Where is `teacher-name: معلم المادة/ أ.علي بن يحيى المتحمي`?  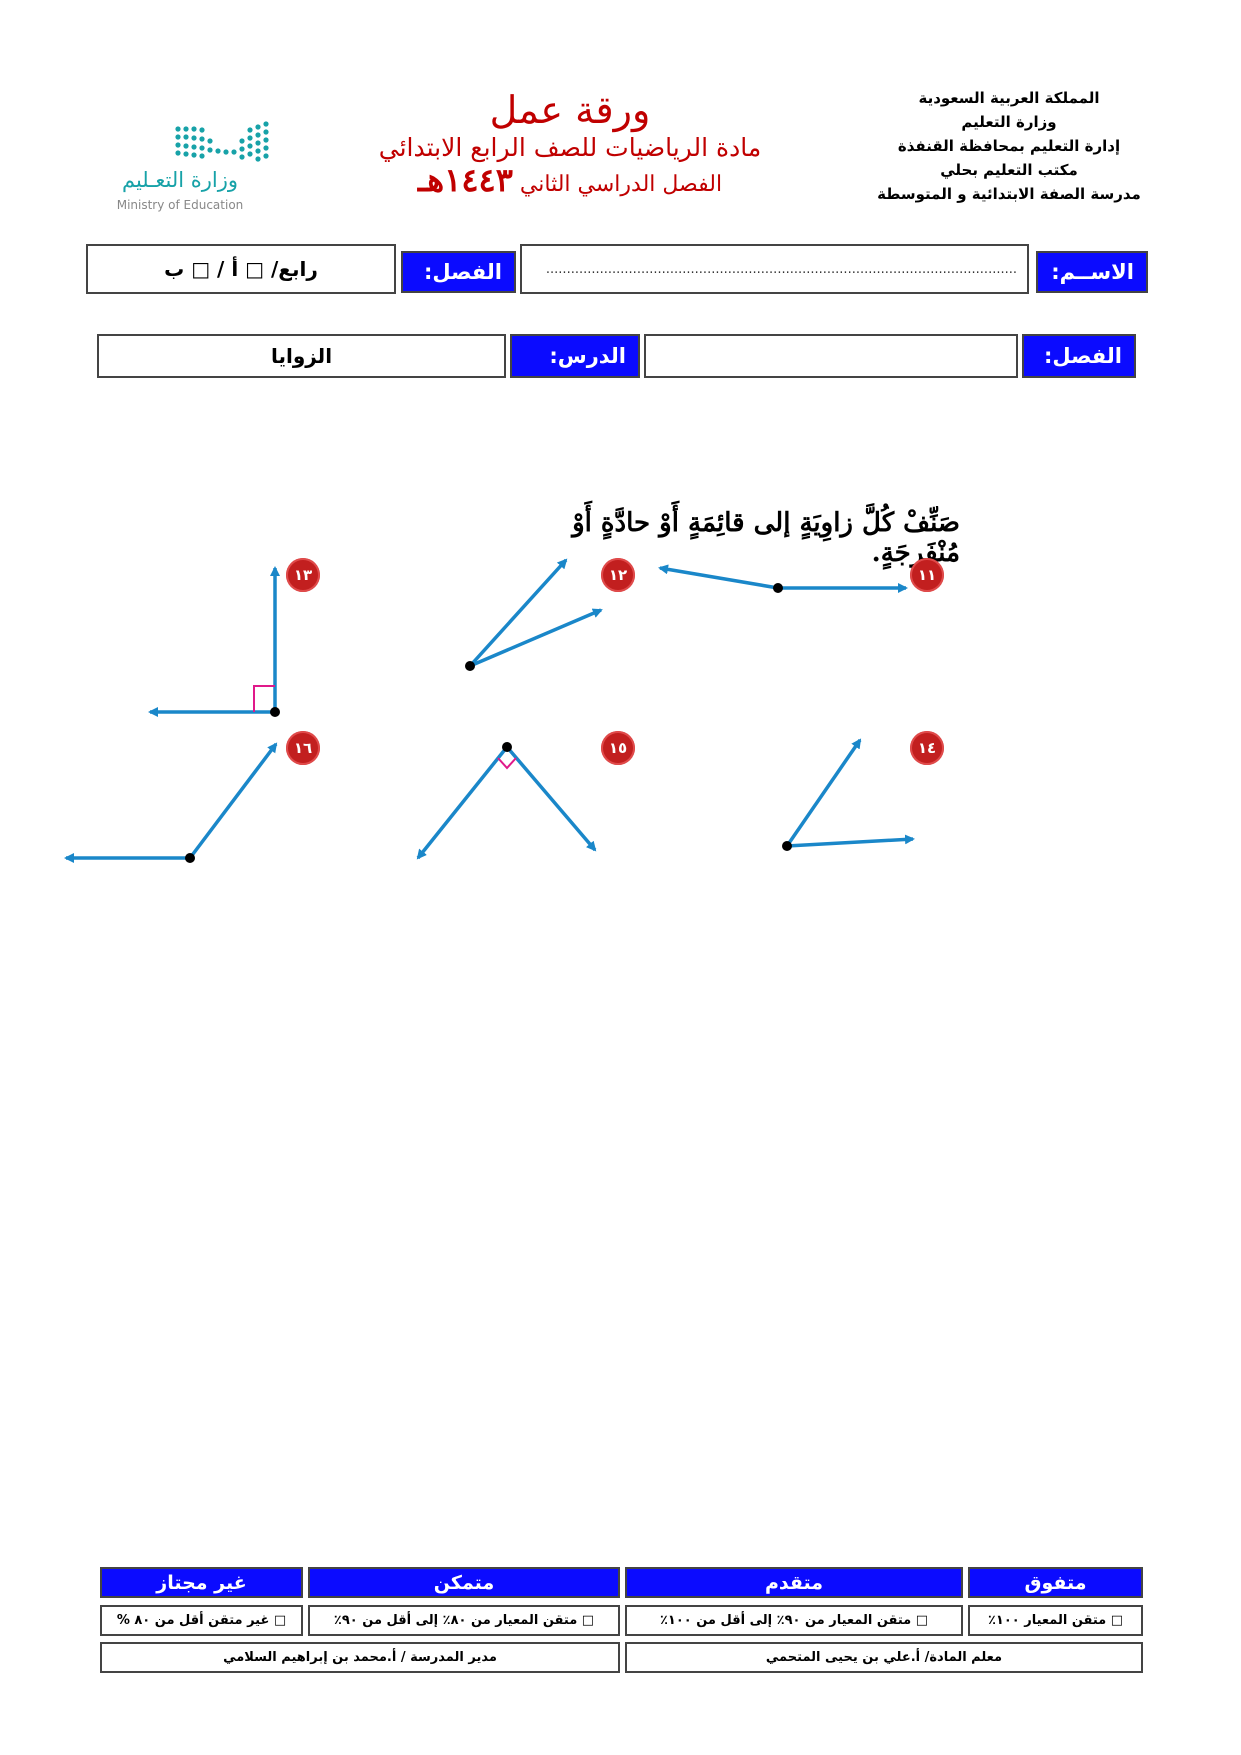
teacher-name: معلم المادة/ أ.علي بن يحيى المتحمي is located at coordinates (884, 1657).